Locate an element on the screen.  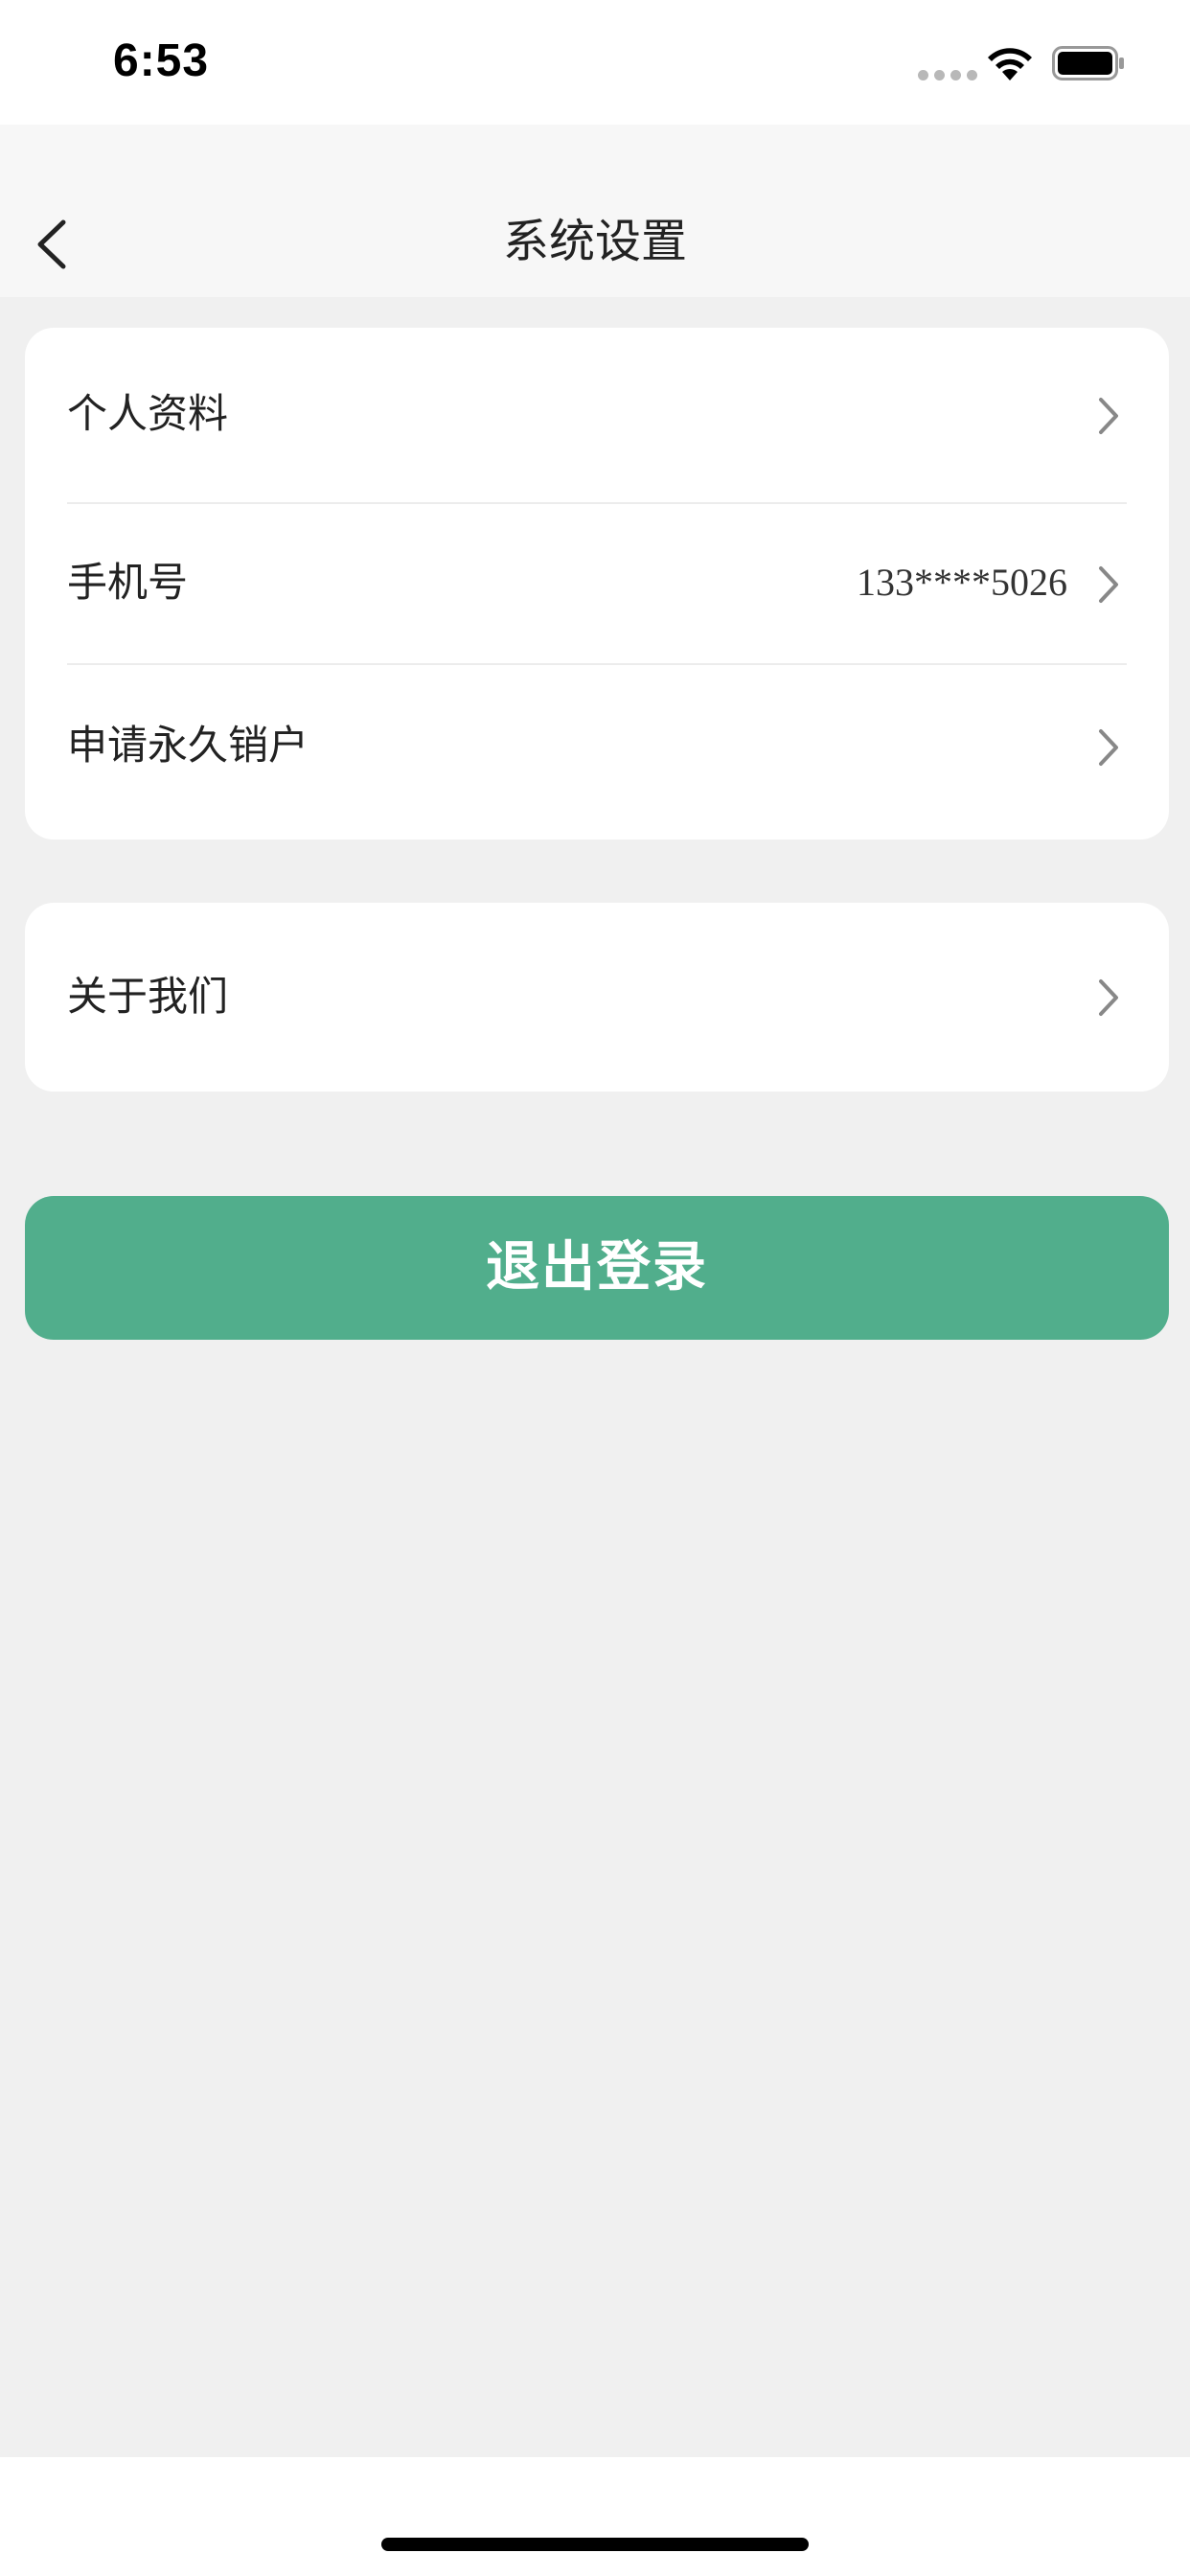
row-label: 手机号 is located at coordinates (128, 582).